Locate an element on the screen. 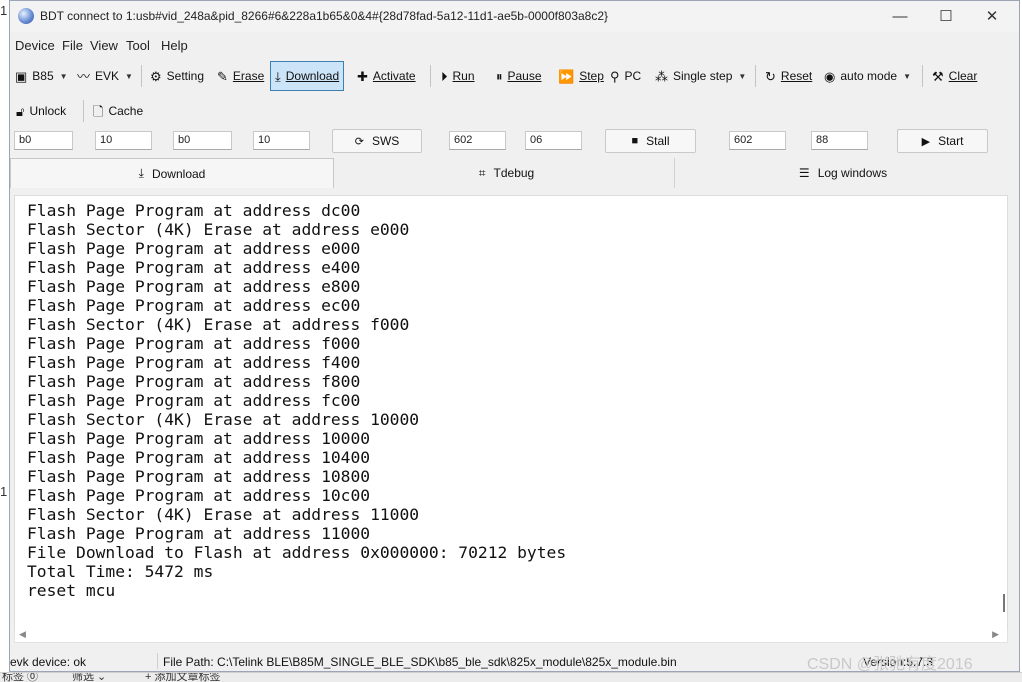 This screenshot has width=1022, height=682. board-label: EVK is located at coordinates (107, 76).